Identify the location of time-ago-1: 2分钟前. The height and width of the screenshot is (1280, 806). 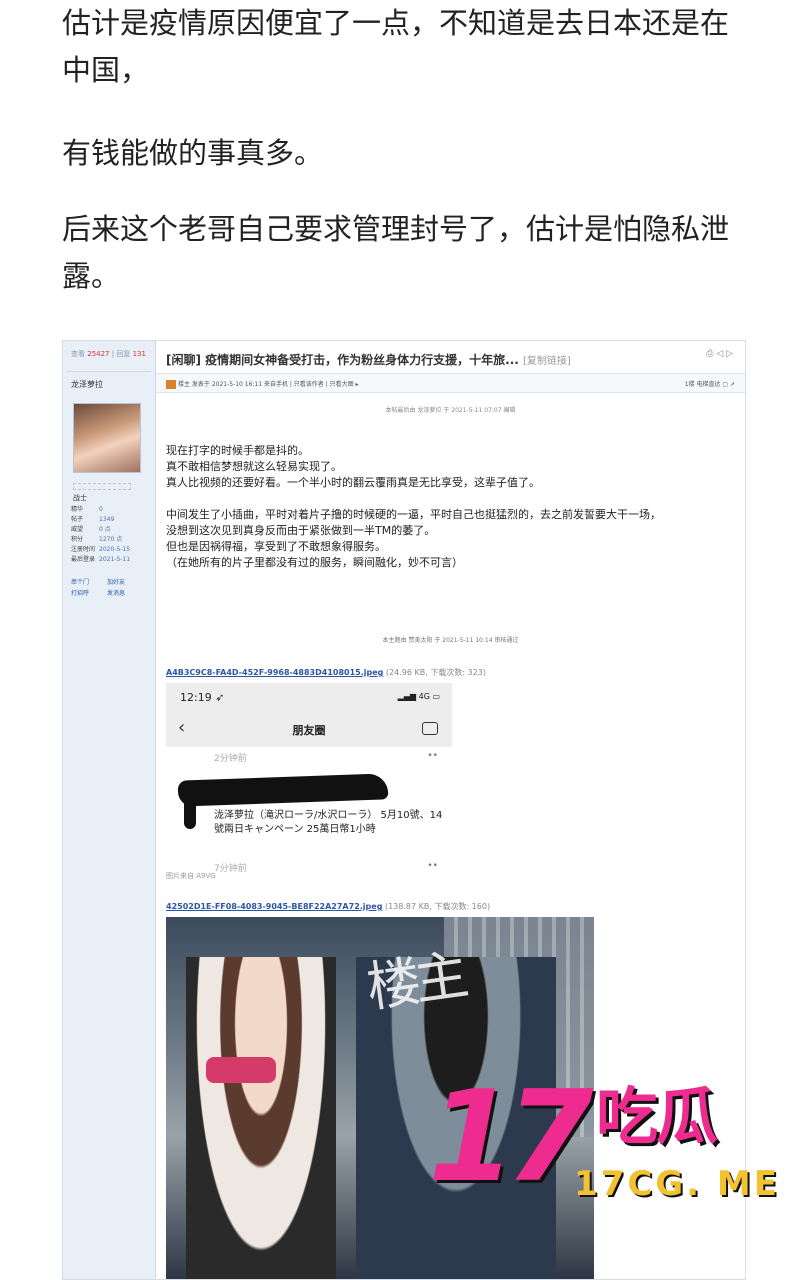
(230, 759).